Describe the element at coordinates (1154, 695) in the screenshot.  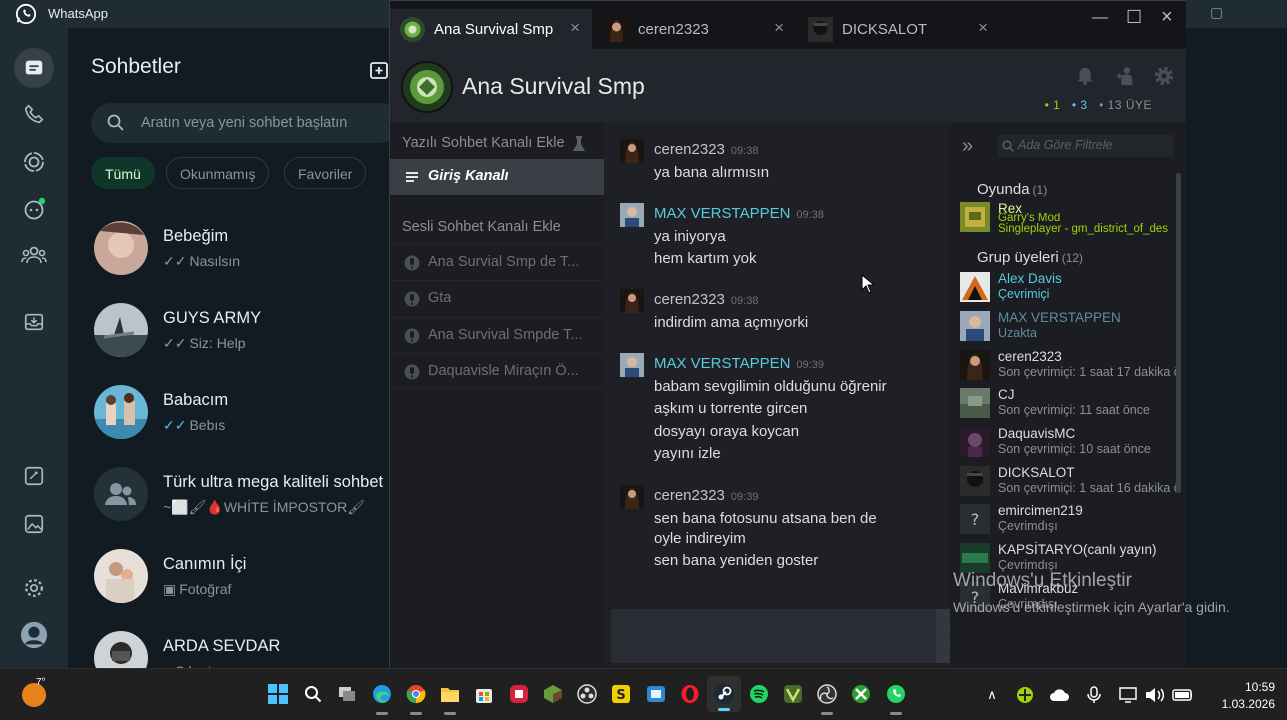
I see `volume-icon` at that location.